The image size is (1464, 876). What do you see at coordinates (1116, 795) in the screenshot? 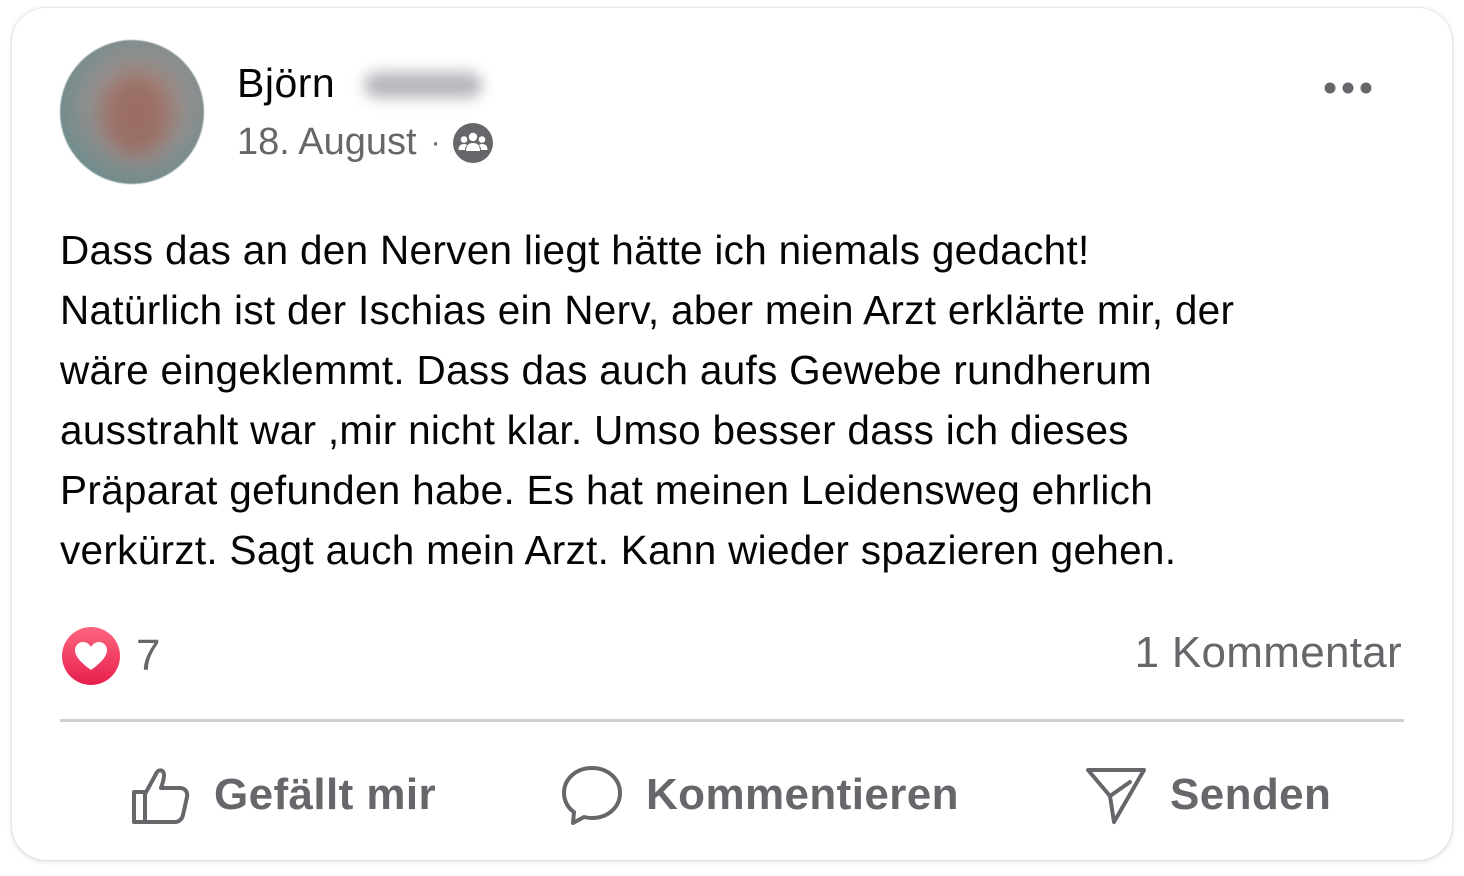
I see `send-icon` at bounding box center [1116, 795].